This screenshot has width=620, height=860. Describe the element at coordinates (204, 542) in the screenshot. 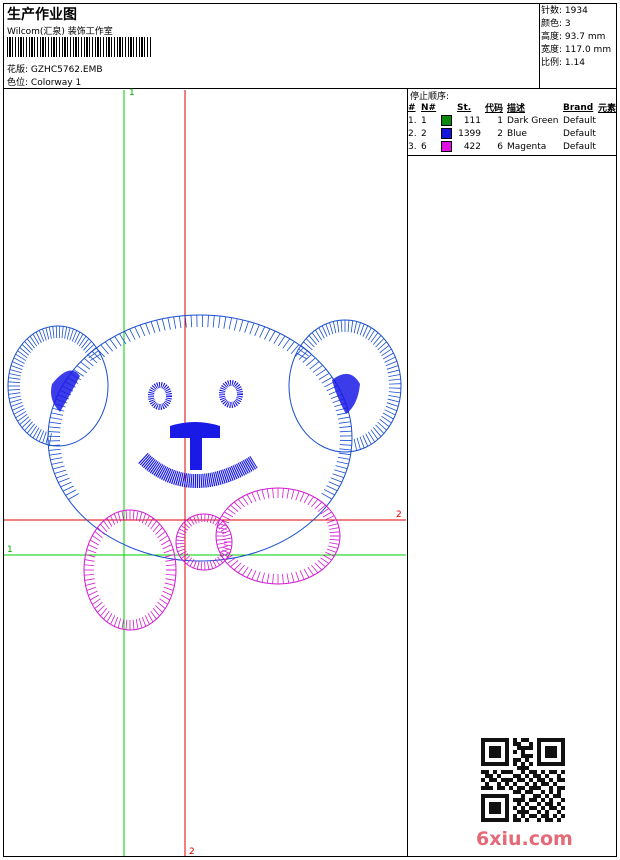

I see `bow-knot` at that location.